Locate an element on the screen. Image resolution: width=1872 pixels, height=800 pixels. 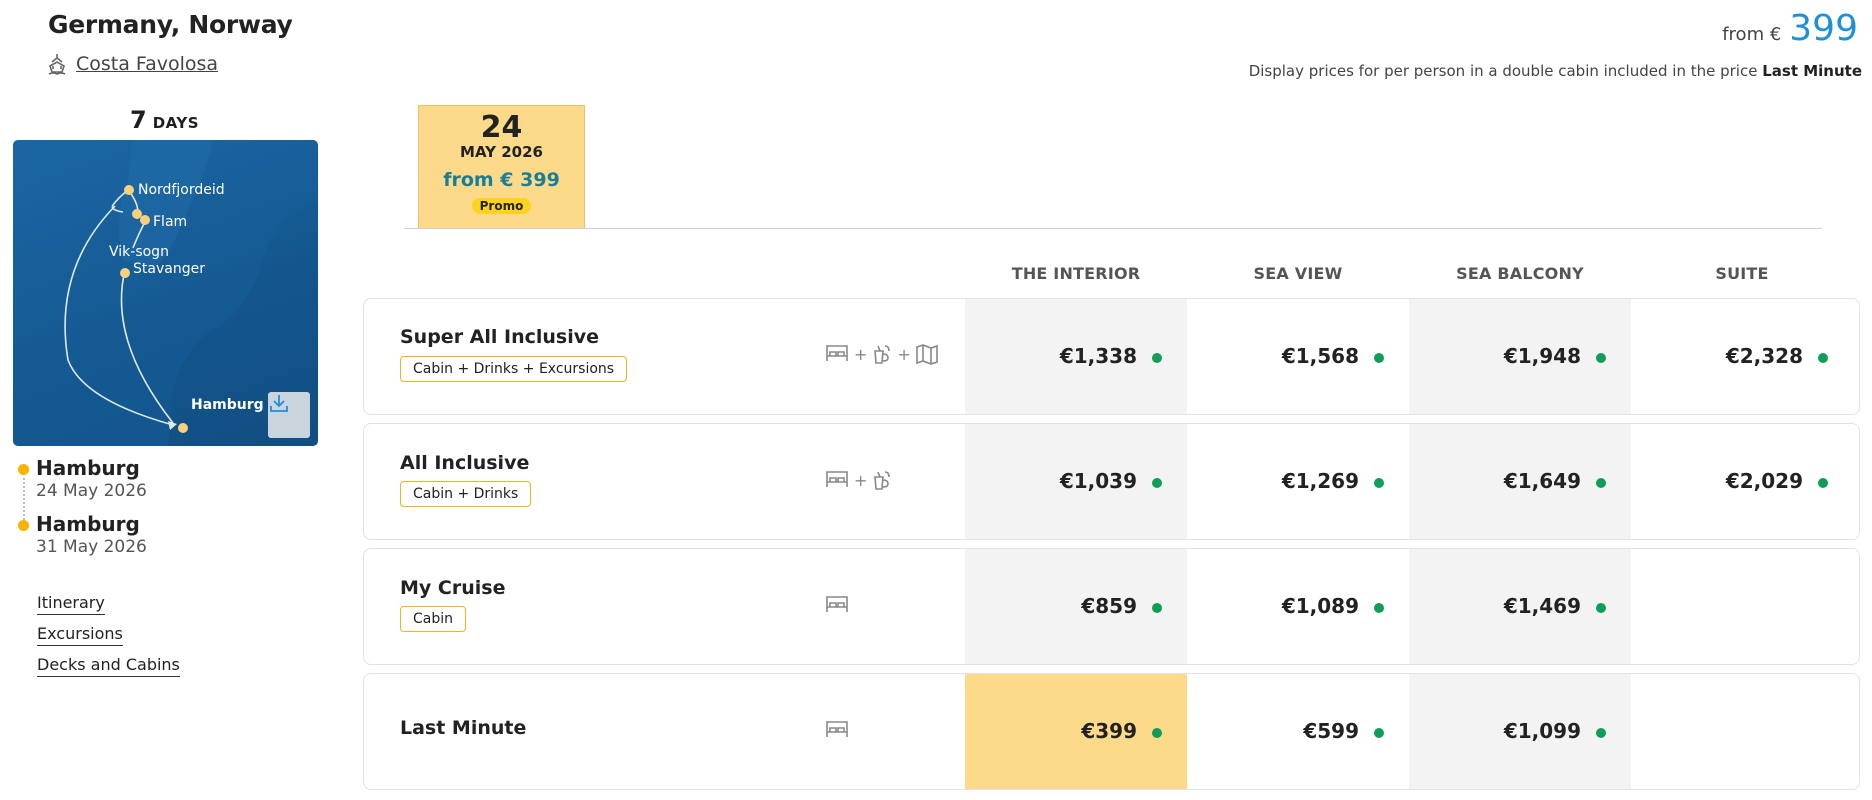
download-map-button is located at coordinates (289, 415).